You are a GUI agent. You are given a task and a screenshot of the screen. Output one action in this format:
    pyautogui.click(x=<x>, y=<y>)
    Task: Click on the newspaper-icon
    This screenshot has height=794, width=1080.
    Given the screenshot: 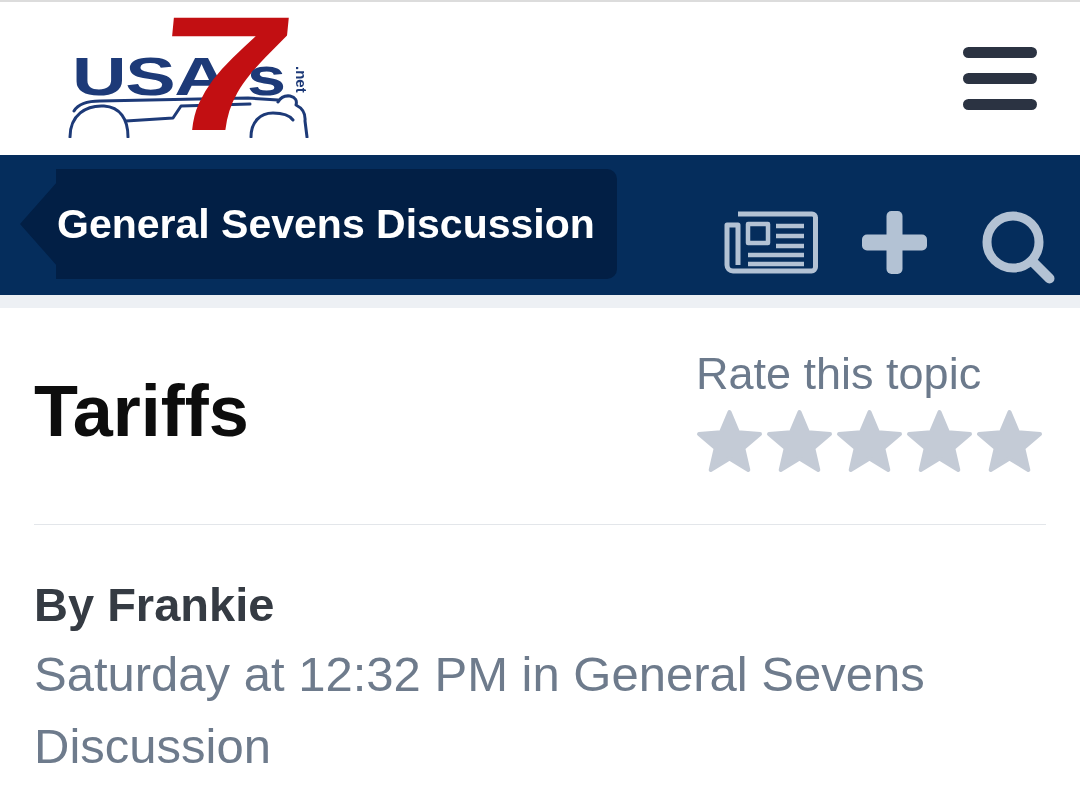 What is the action you would take?
    pyautogui.click(x=771, y=242)
    